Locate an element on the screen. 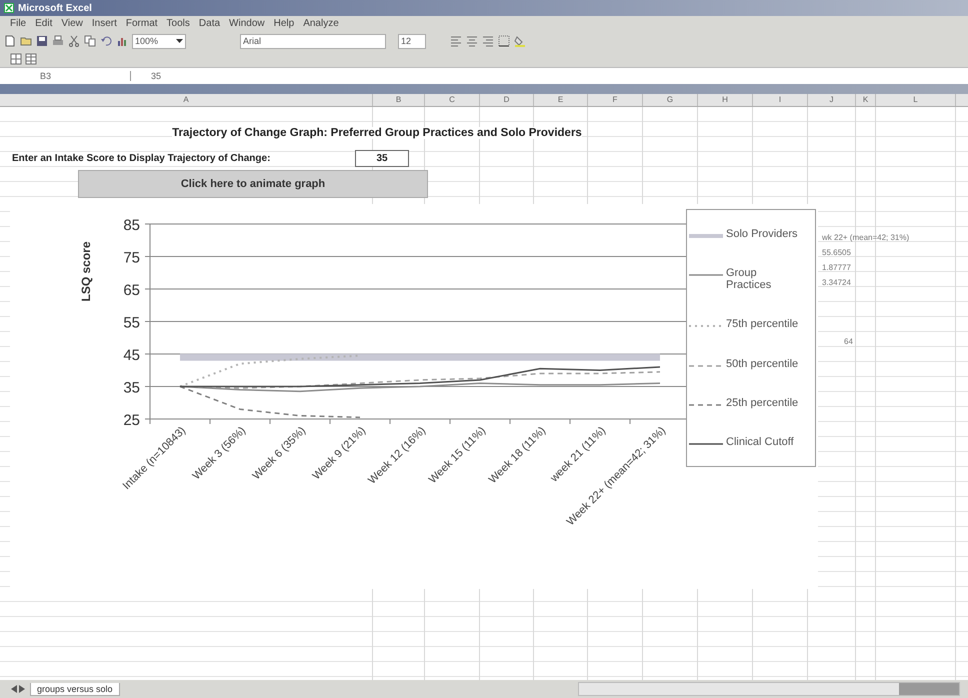 Image resolution: width=968 pixels, height=698 pixels. y-tick-label: 25 is located at coordinates (131, 420).